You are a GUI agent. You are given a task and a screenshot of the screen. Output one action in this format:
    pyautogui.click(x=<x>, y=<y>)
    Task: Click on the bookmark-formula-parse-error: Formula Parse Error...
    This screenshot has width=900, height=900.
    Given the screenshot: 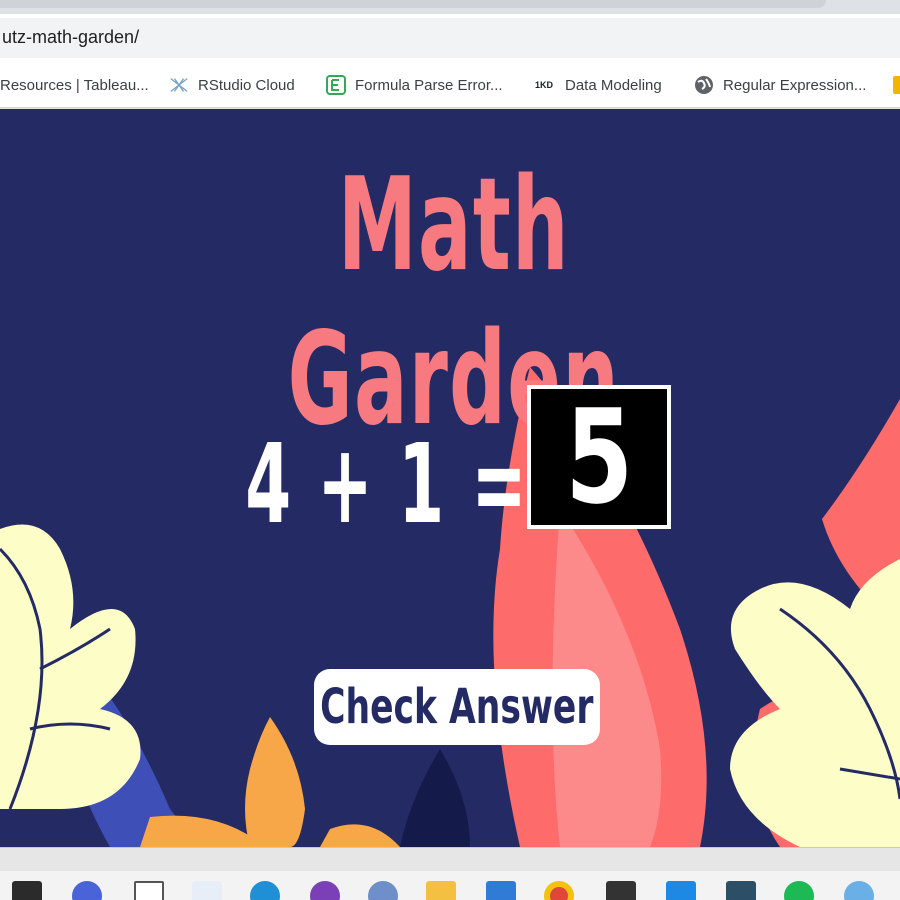 What is the action you would take?
    pyautogui.click(x=414, y=85)
    